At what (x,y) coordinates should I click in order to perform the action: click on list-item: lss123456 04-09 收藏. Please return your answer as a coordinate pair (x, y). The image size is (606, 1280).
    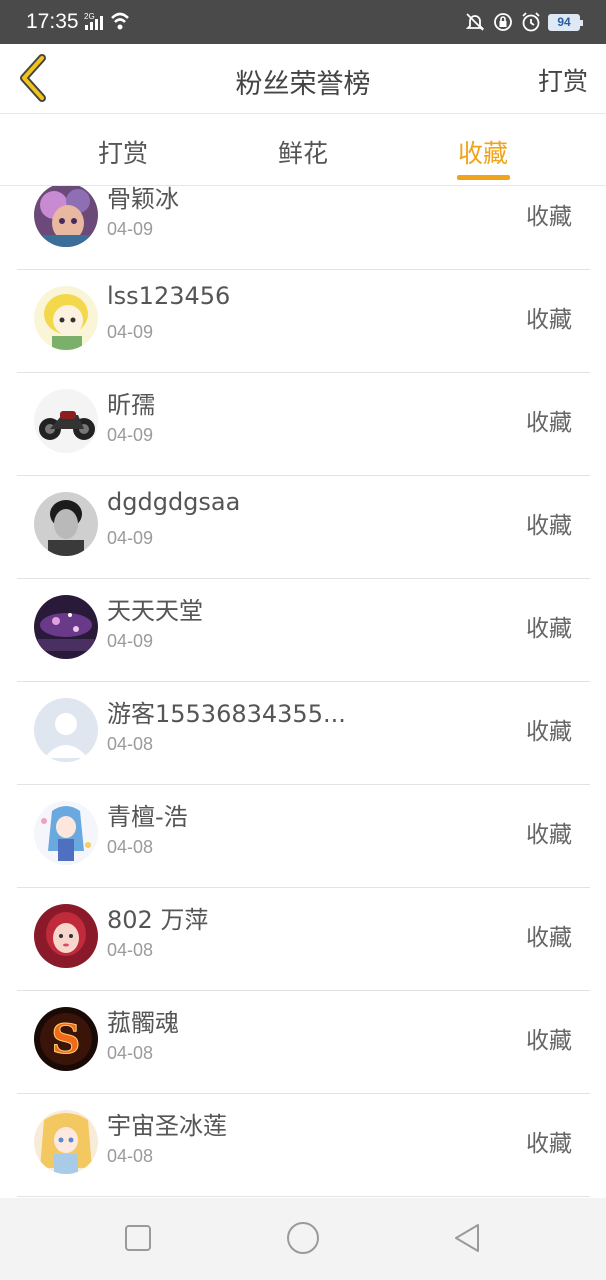
    Looking at the image, I should click on (303, 321).